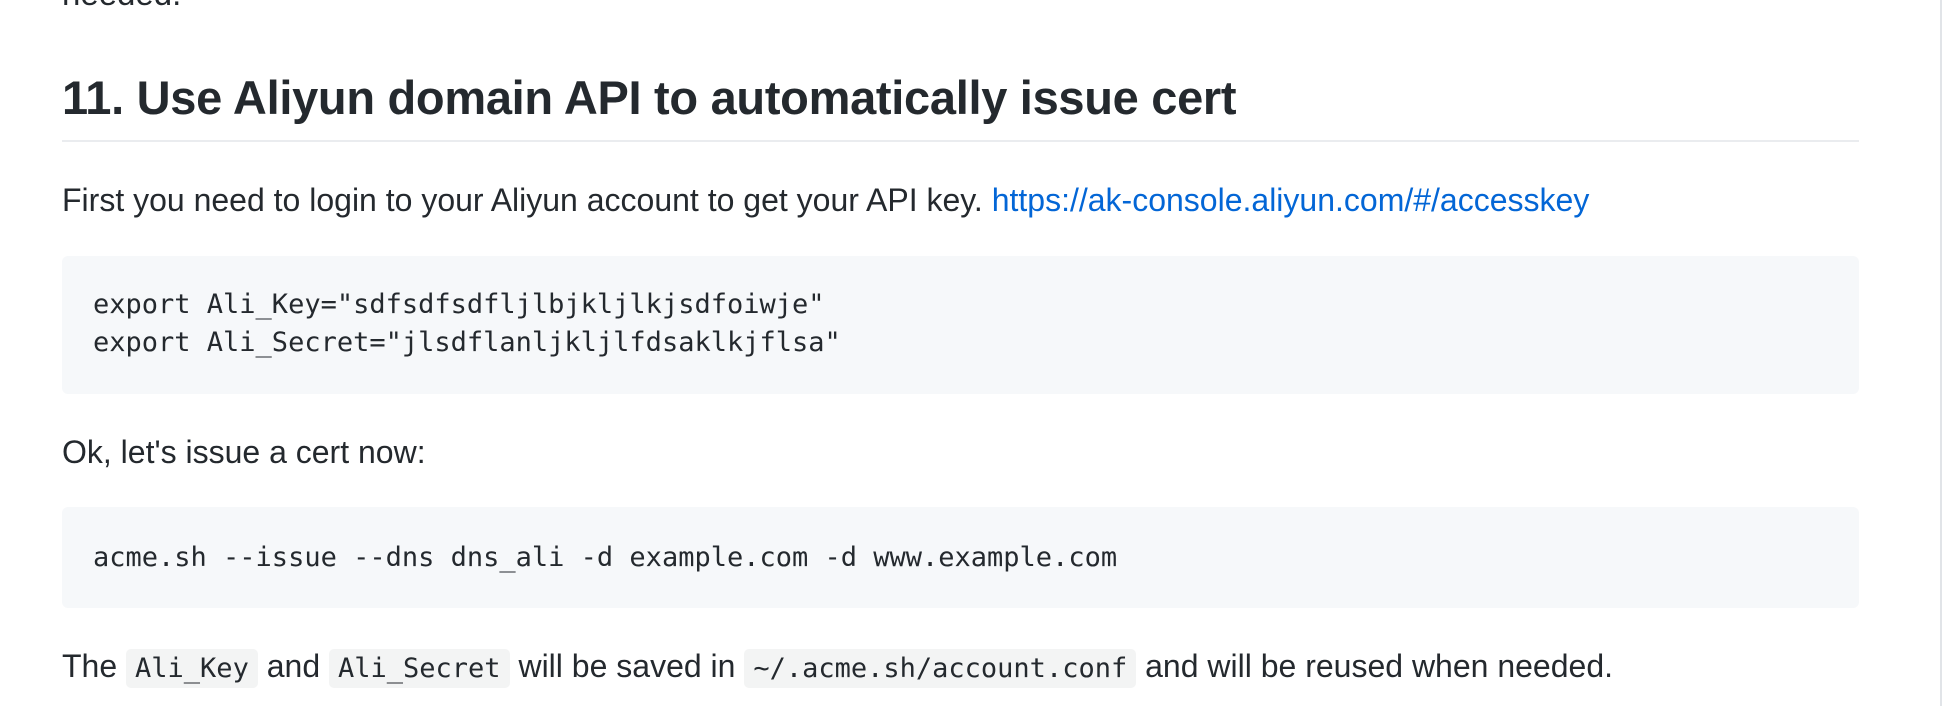 This screenshot has width=1942, height=706. What do you see at coordinates (627, 666) in the screenshot?
I see `footer-text: will be saved in` at bounding box center [627, 666].